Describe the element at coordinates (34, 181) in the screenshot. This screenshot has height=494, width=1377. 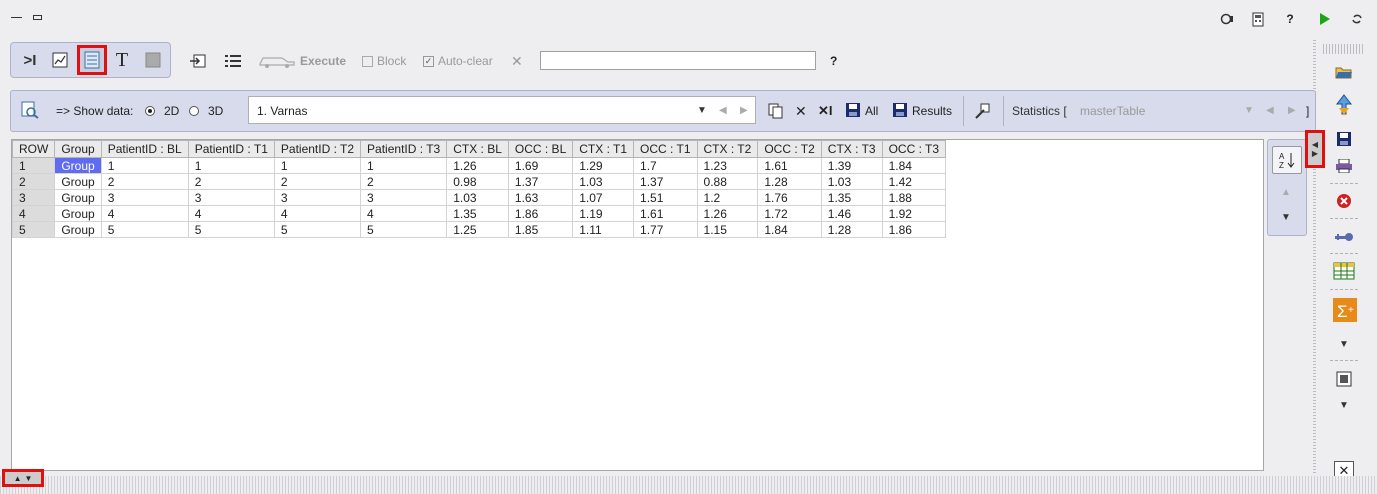
I see `row-number: 2` at that location.